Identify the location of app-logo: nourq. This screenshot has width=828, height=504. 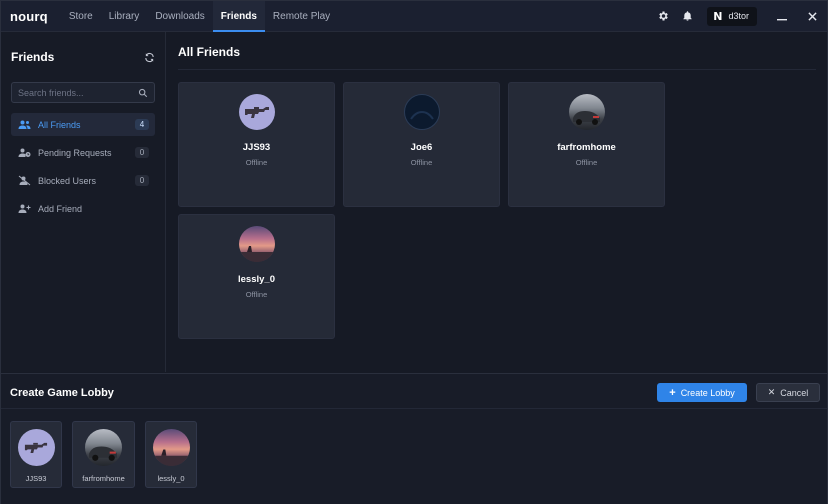
(29, 16).